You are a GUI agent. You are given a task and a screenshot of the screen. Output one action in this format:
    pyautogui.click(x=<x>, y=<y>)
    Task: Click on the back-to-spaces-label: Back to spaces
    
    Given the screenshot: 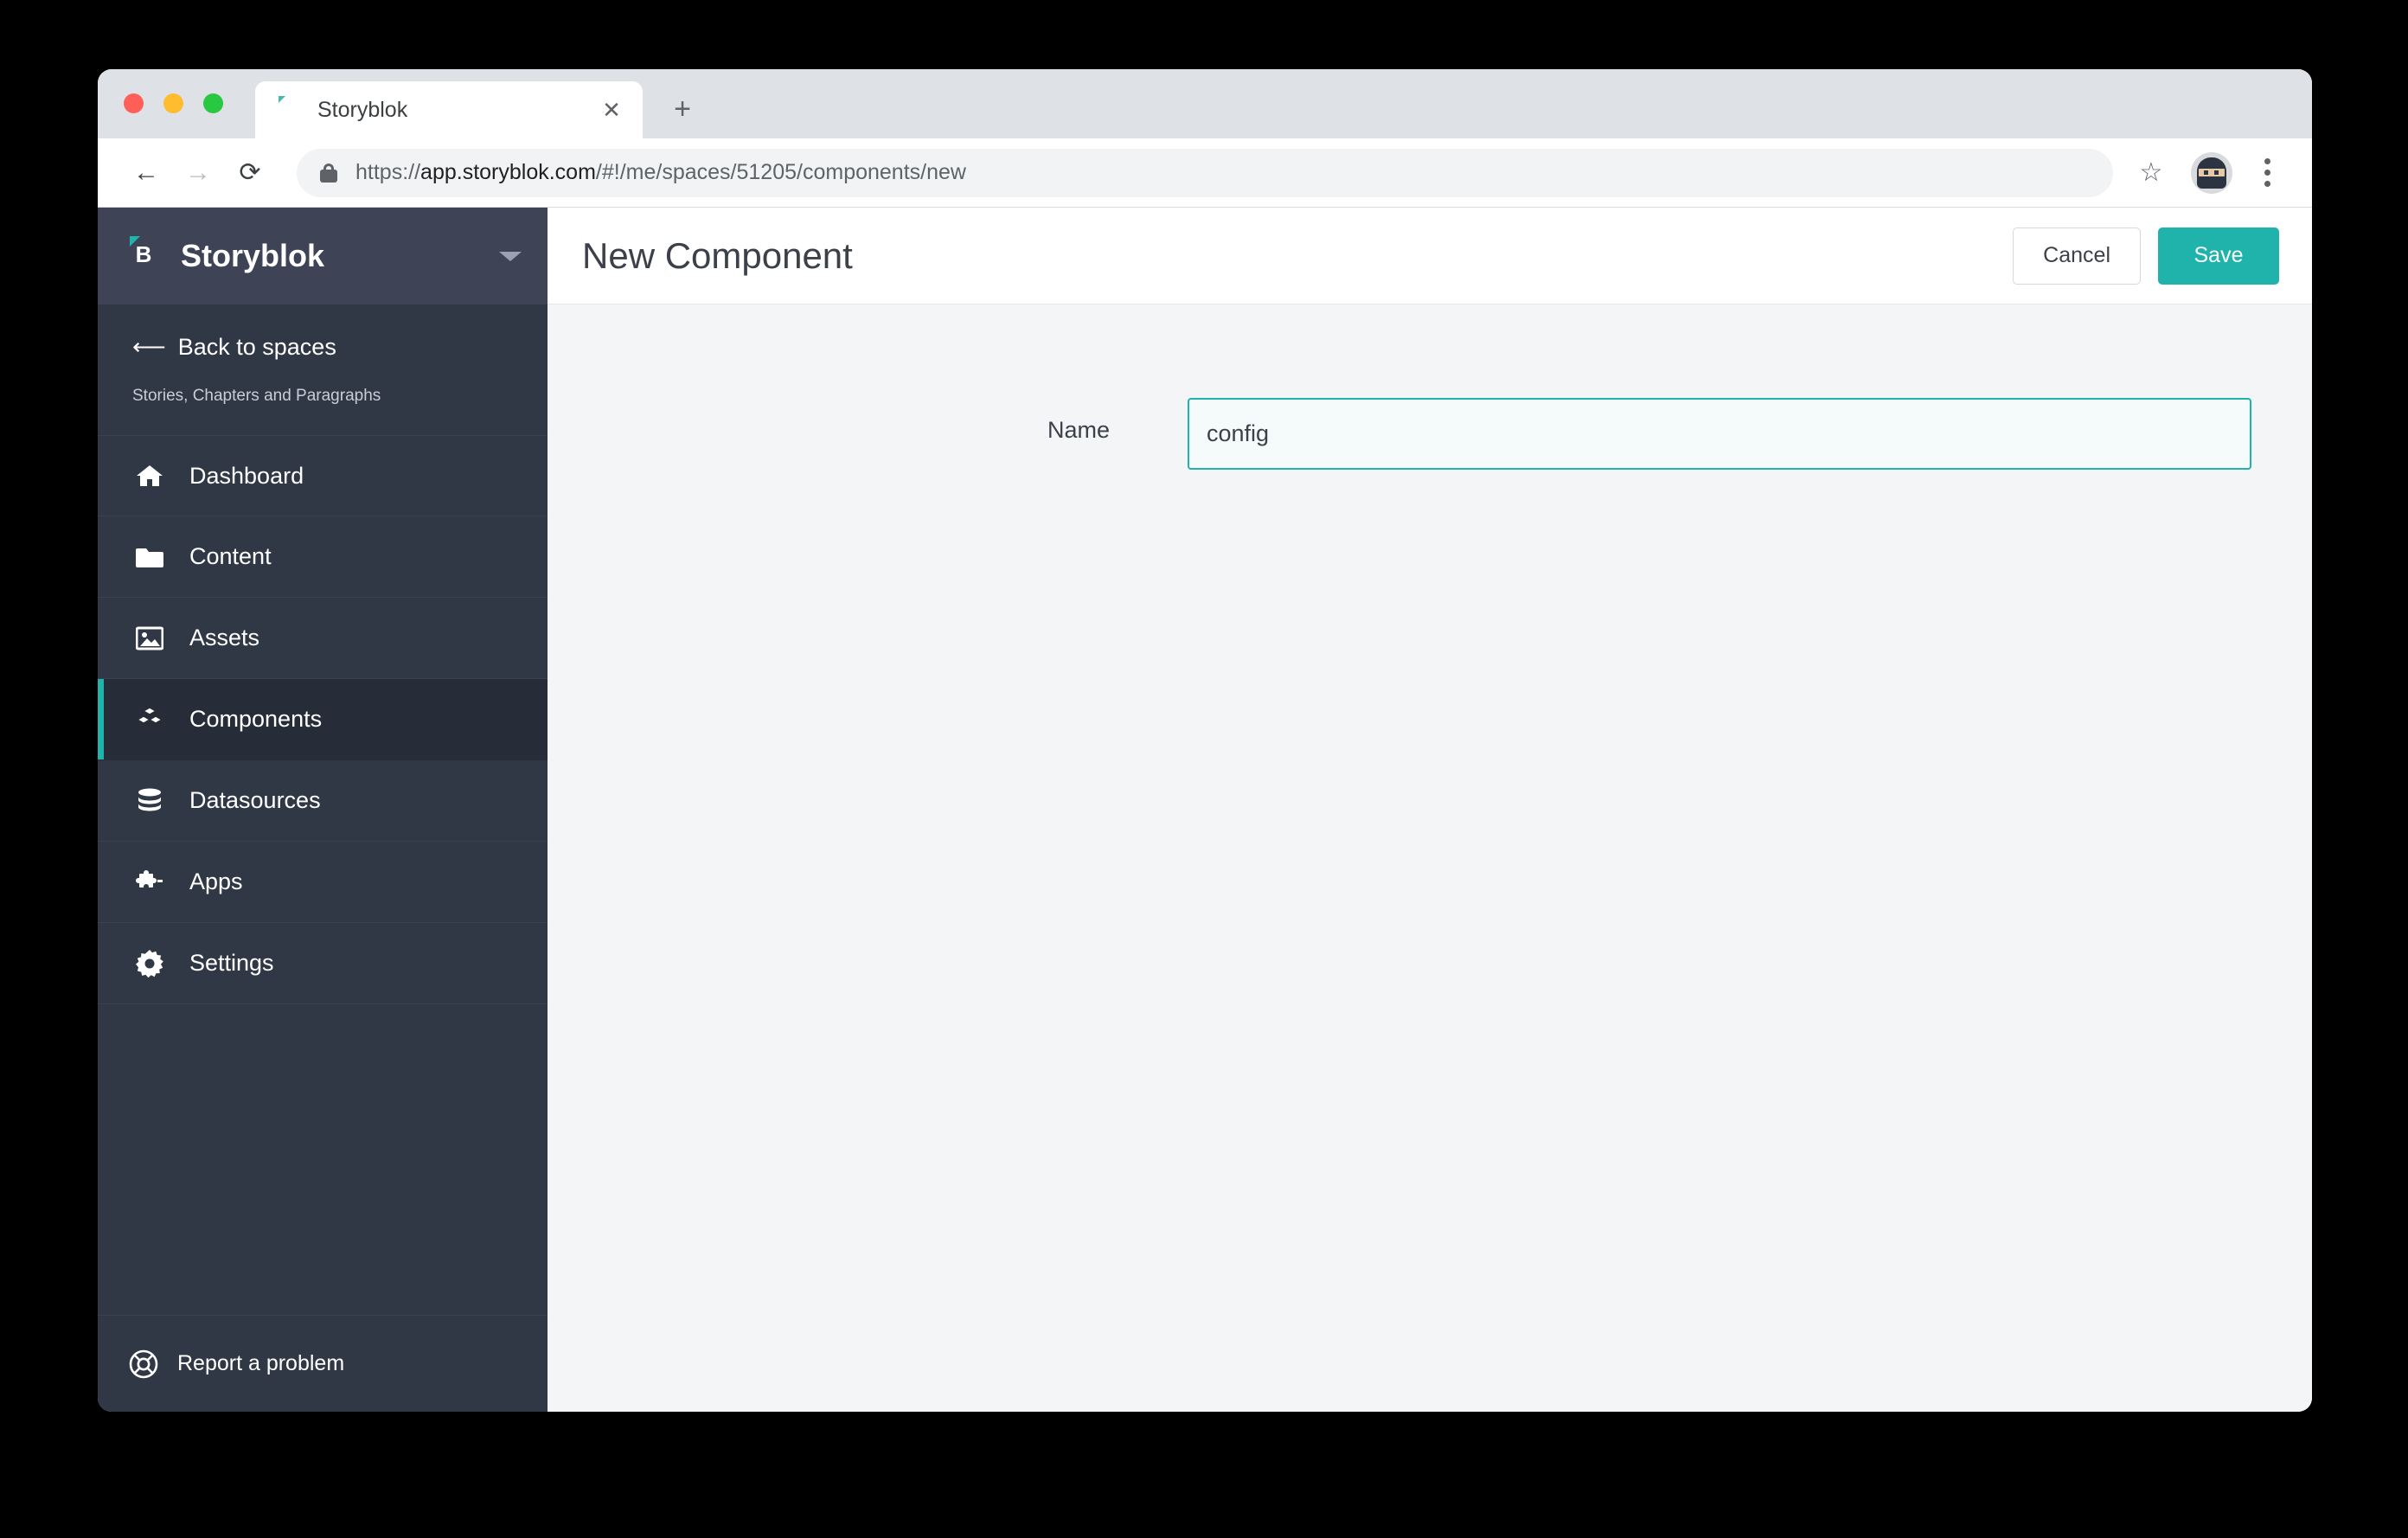 What is the action you would take?
    pyautogui.click(x=256, y=347)
    